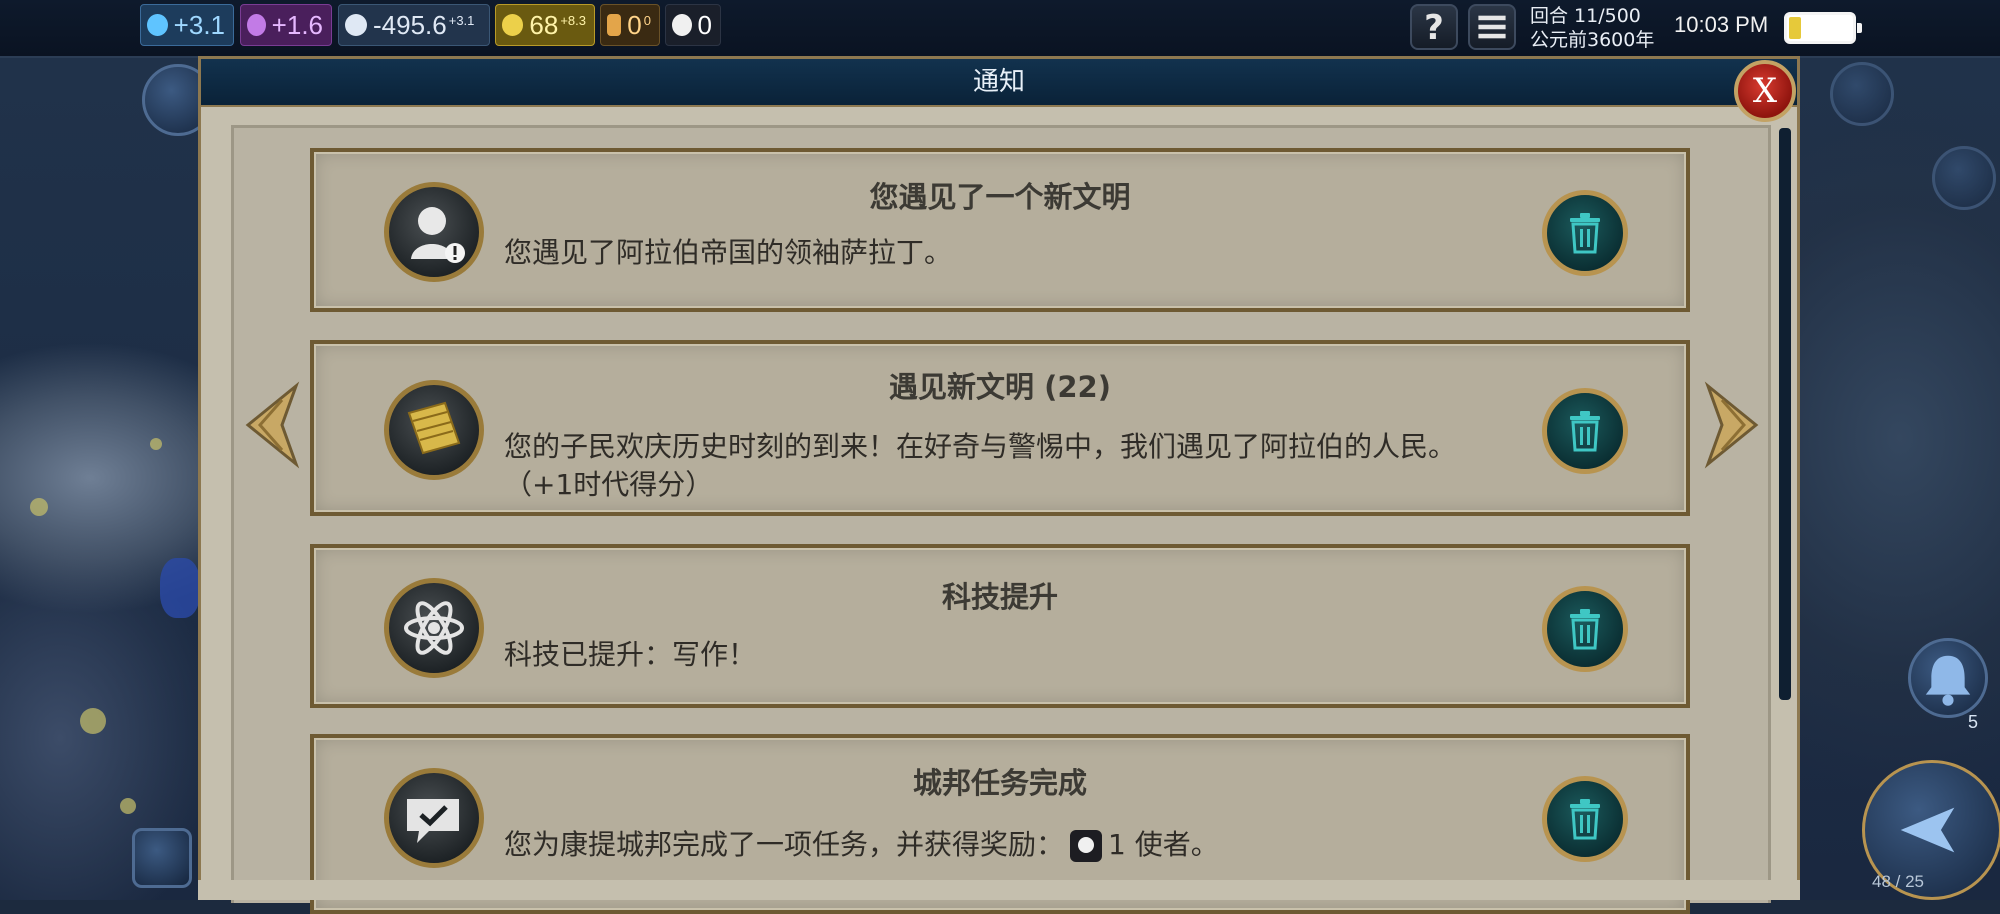 The height and width of the screenshot is (914, 2000). I want to click on historic-moment-scroll-icon, so click(434, 430).